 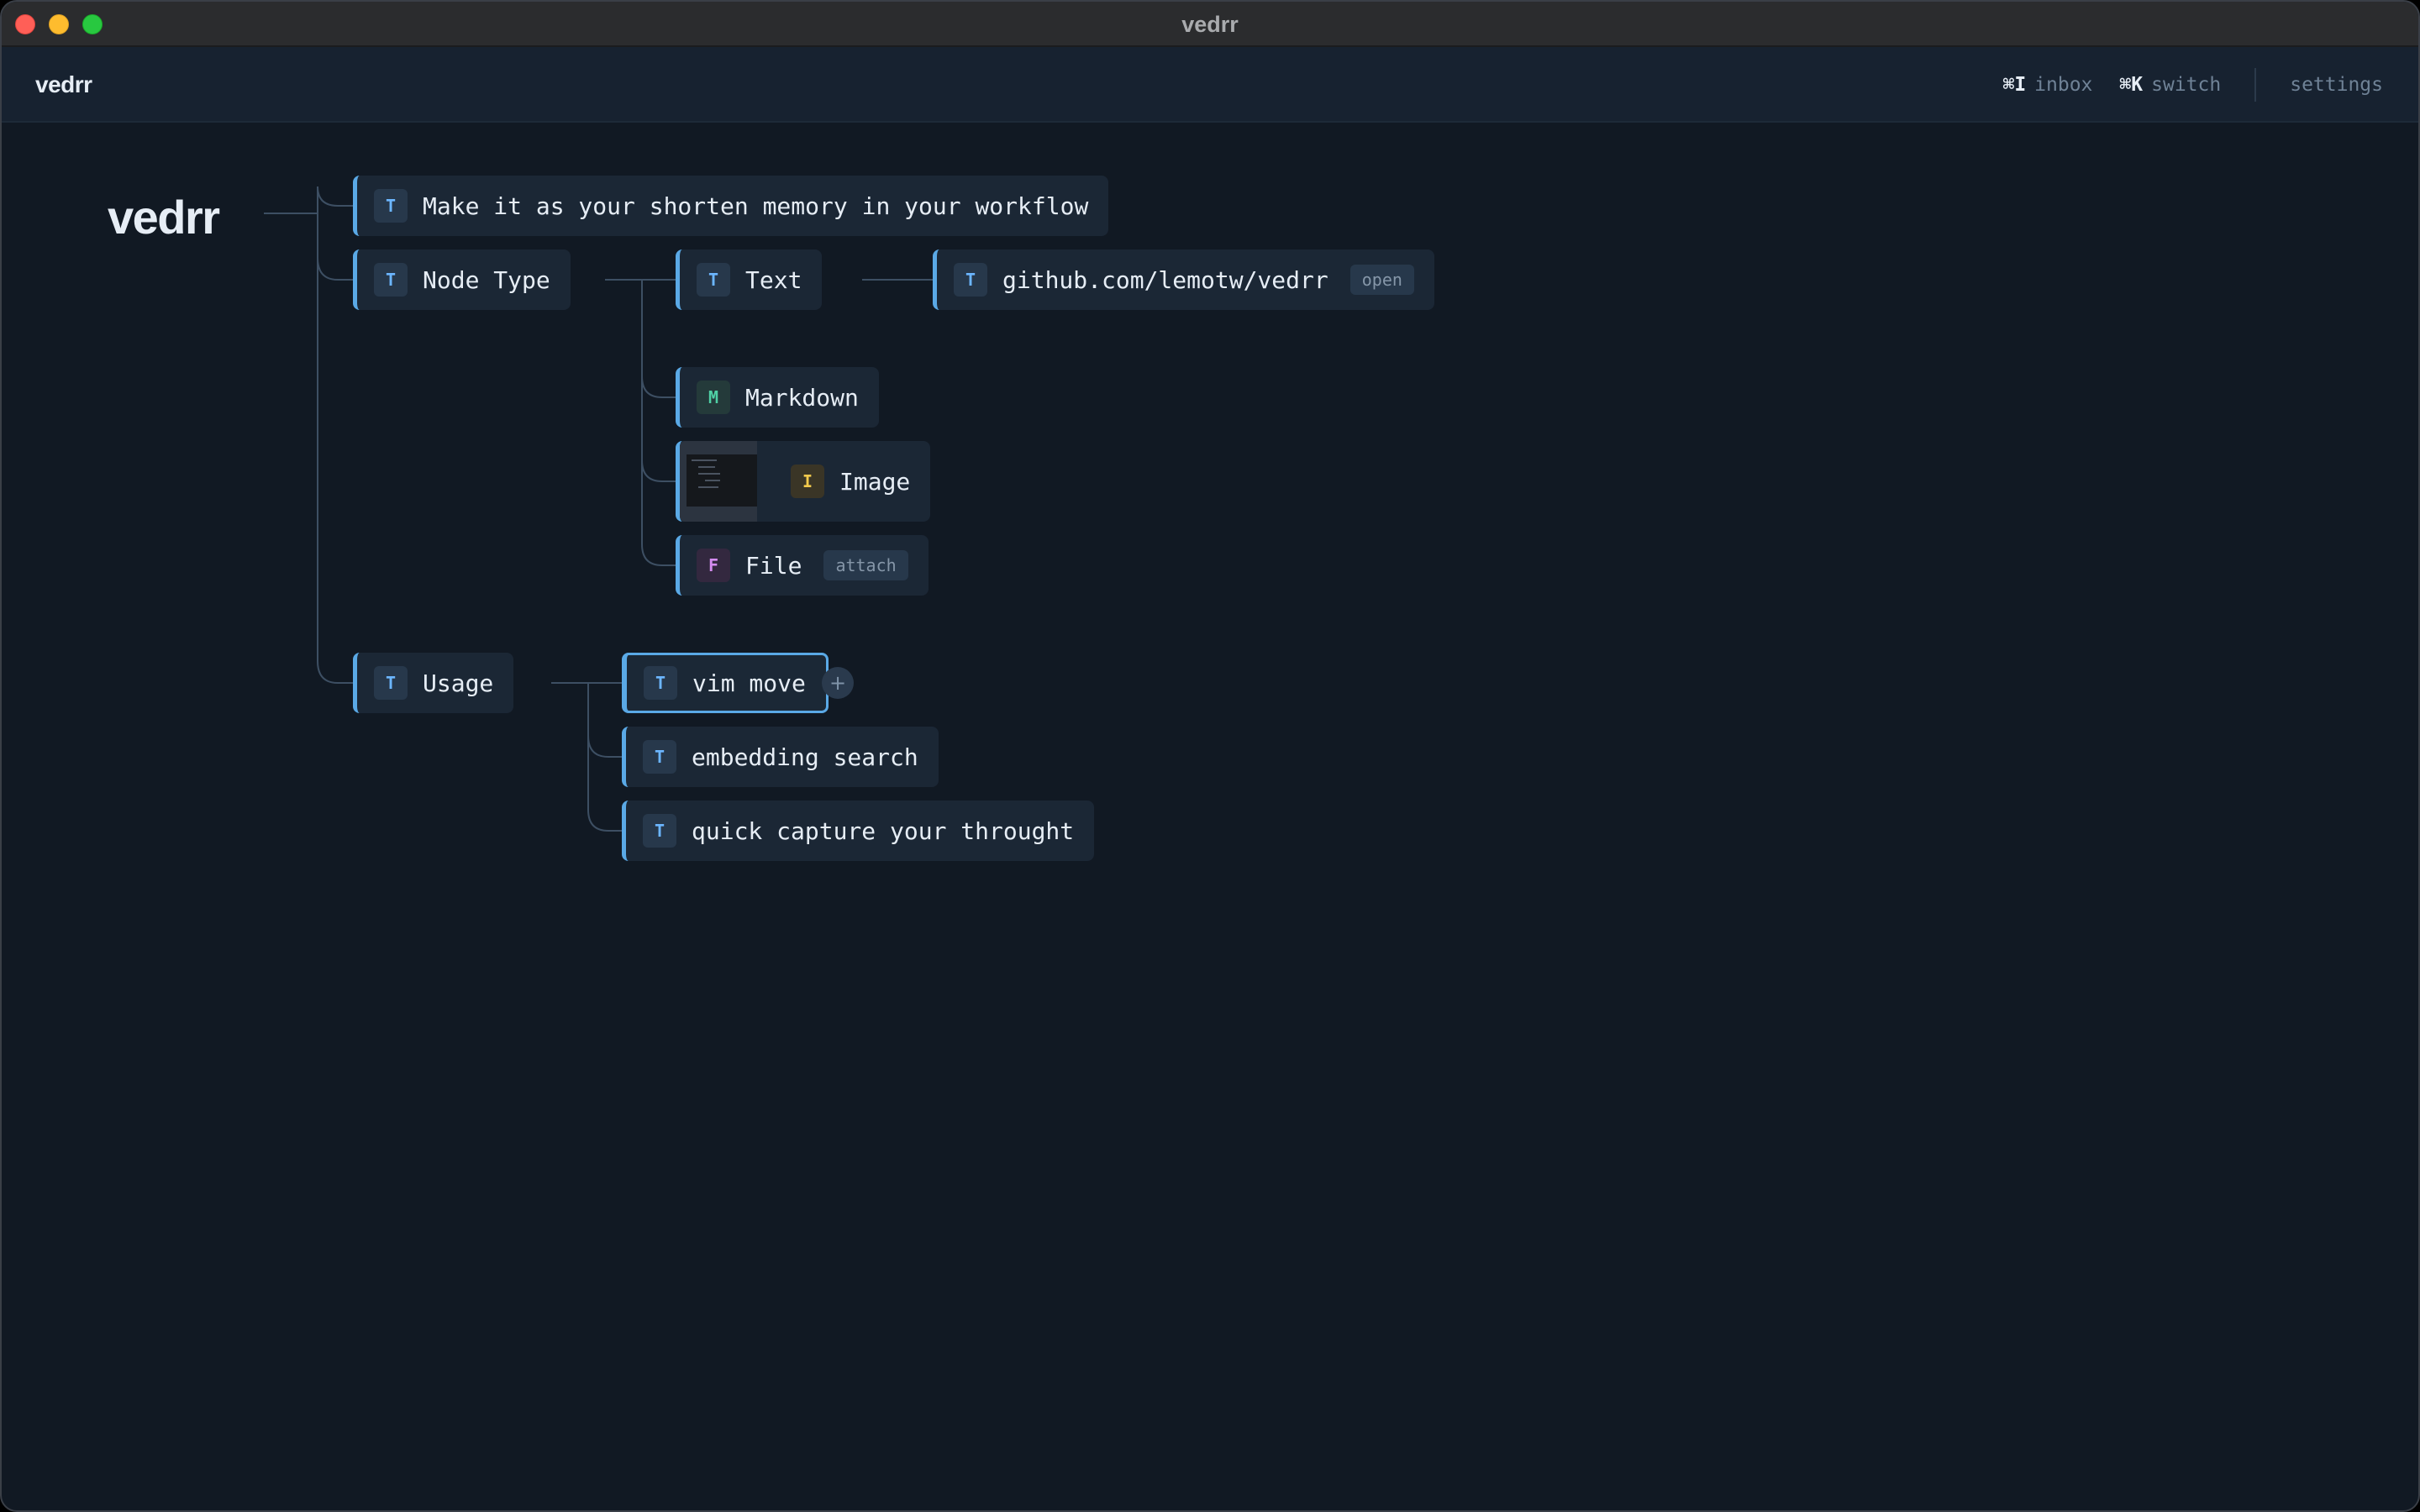 I want to click on node-label: Text, so click(x=773, y=279).